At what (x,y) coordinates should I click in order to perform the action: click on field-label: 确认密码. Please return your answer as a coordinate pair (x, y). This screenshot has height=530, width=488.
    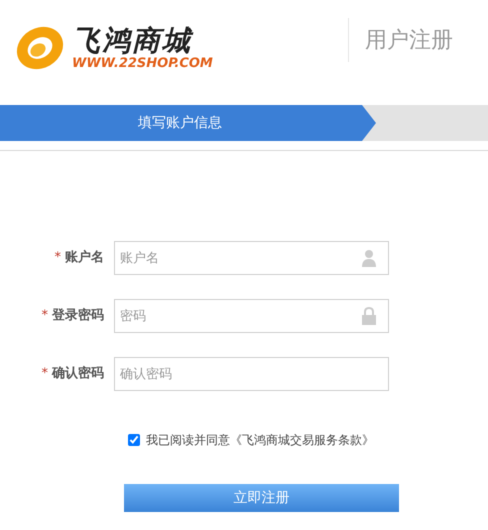
    Looking at the image, I should click on (78, 374).